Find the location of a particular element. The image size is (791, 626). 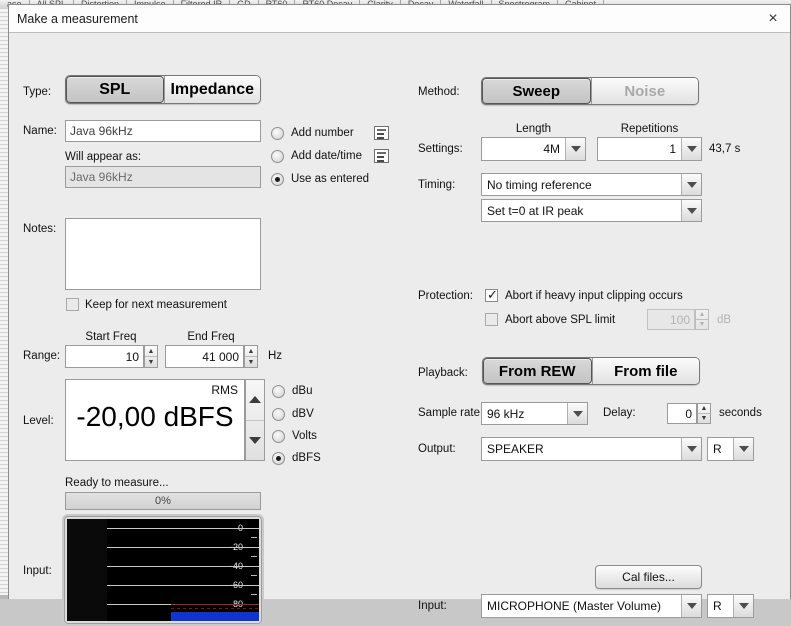

spl-limit-spinner: ▲▼ is located at coordinates (702, 319).